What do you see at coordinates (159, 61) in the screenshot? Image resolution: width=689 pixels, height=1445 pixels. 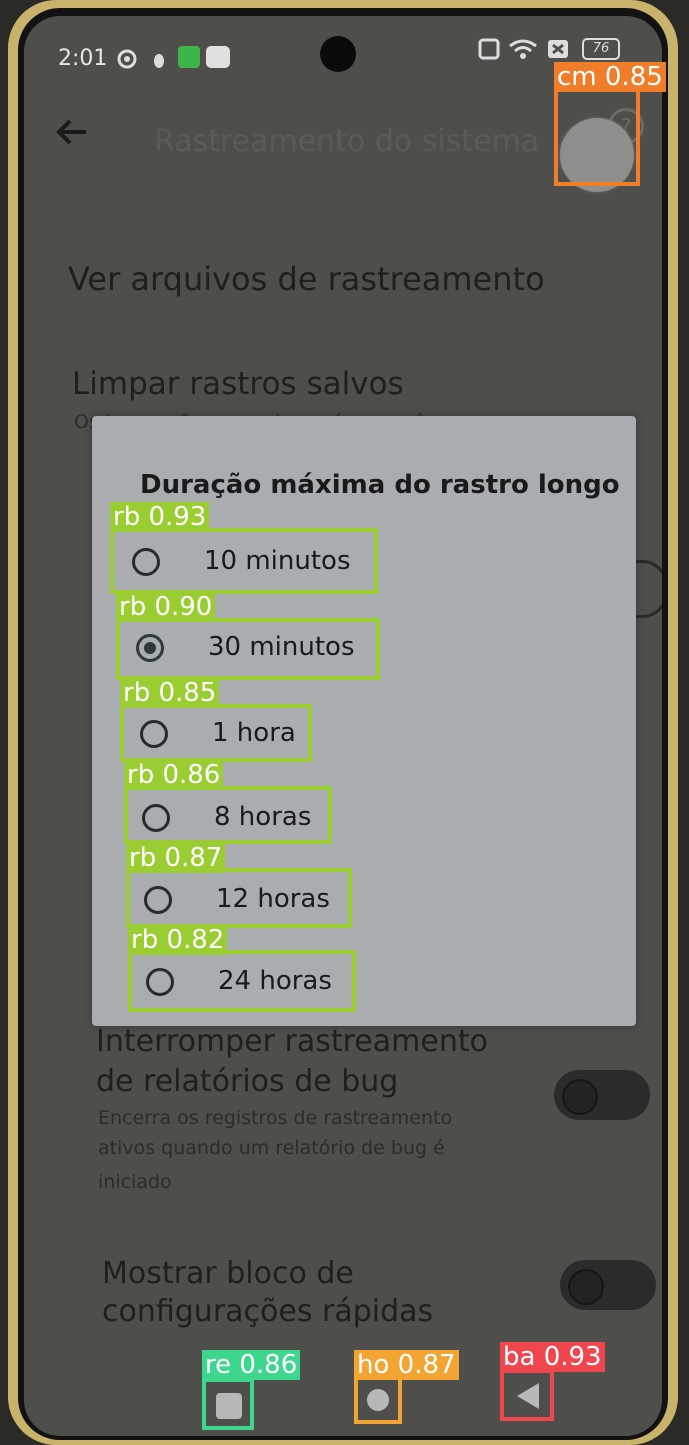 I see `android-bug-icon` at bounding box center [159, 61].